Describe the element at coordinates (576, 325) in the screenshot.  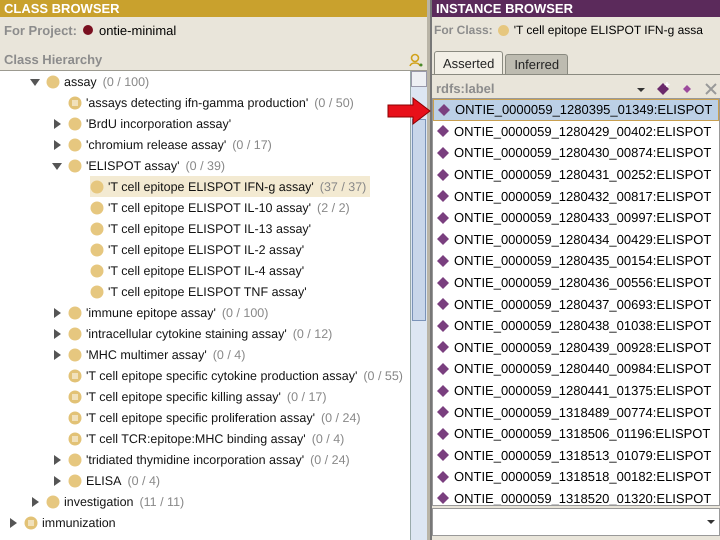
I see `instance-item: ONTIE_0000059_1280438_01038:ELISPOT` at that location.